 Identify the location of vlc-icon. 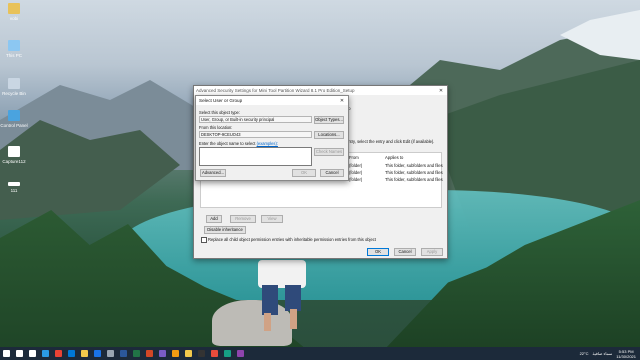
(175, 353).